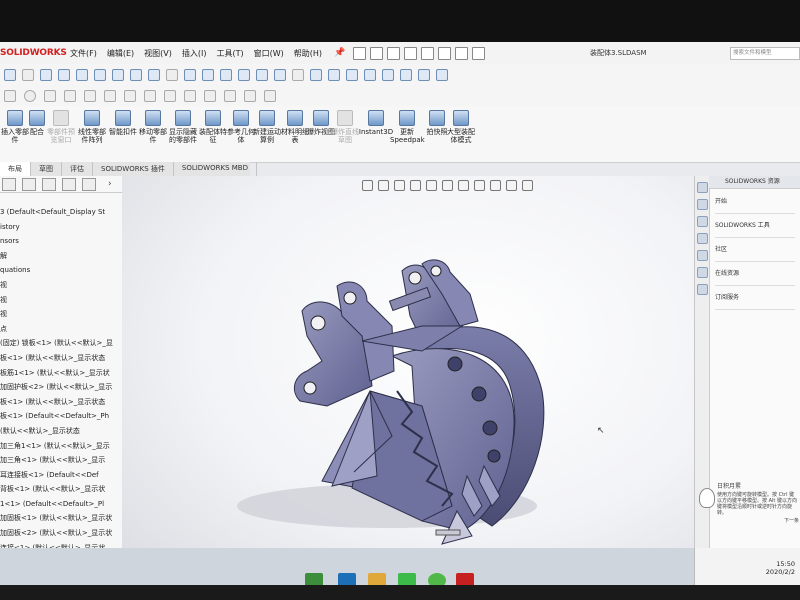 The image size is (800, 600). What do you see at coordinates (29, 184) in the screenshot?
I see `property-tab-icon` at bounding box center [29, 184].